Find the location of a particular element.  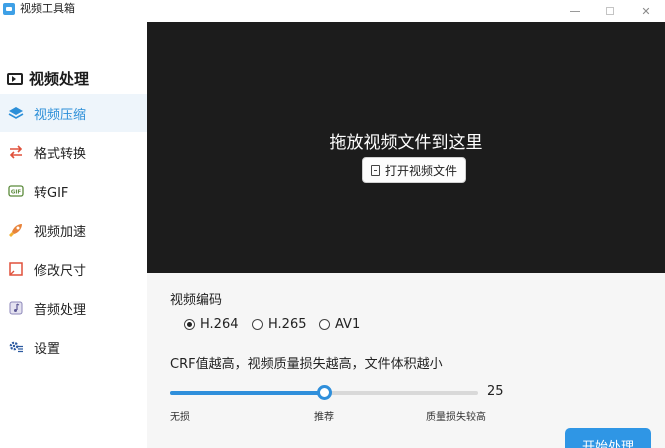

sidebar-header: 视频处理 is located at coordinates (48, 78).